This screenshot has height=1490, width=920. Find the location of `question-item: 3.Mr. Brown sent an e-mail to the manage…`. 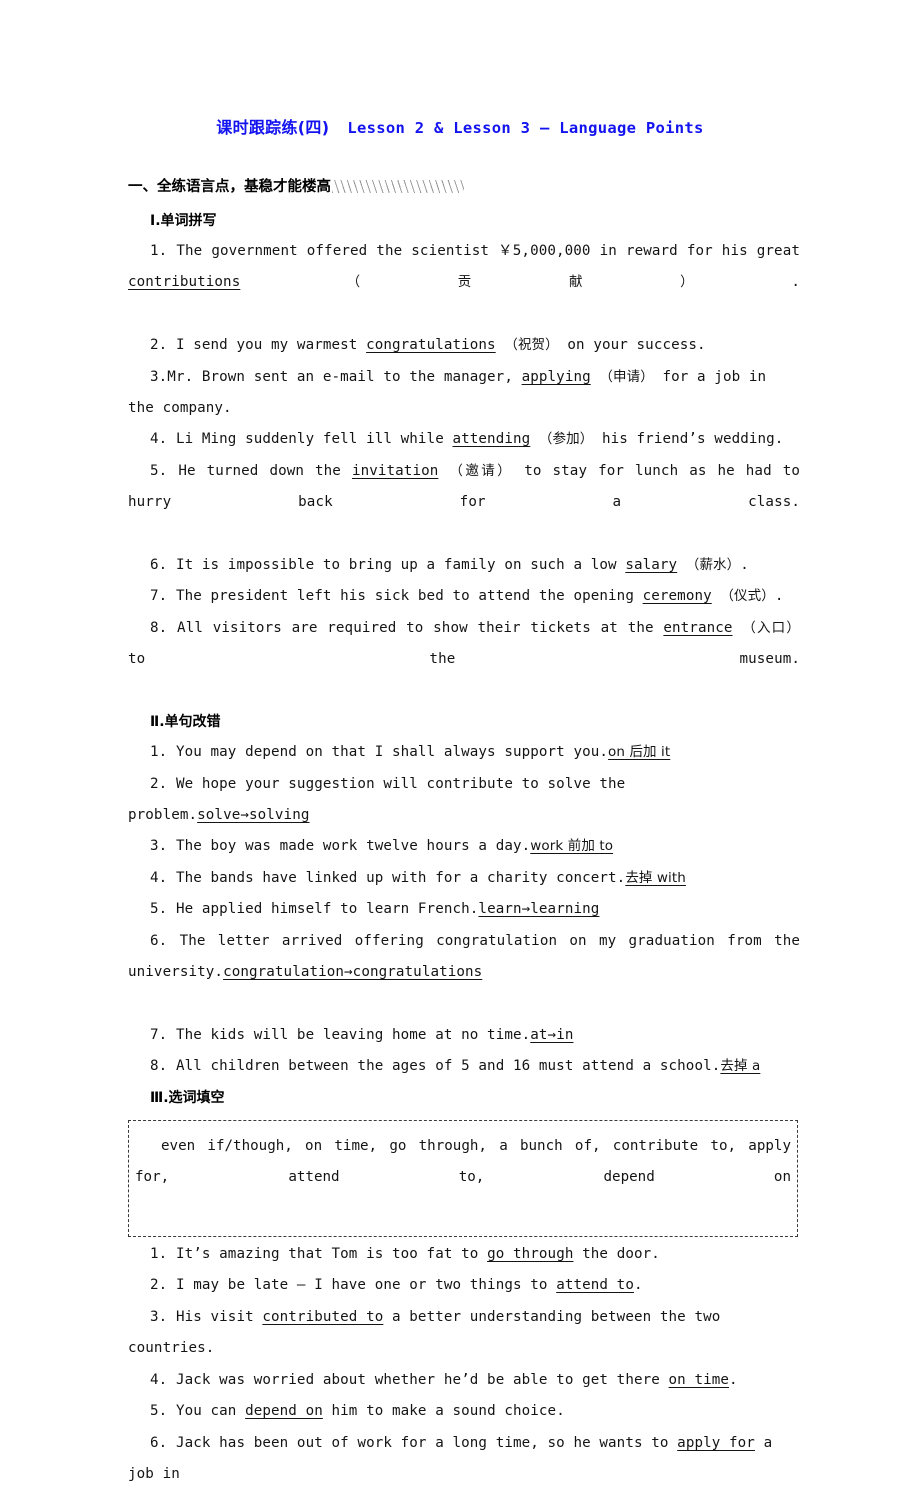

question-item: 3.Mr. Brown sent an e-mail to the manage… is located at coordinates (464, 393).